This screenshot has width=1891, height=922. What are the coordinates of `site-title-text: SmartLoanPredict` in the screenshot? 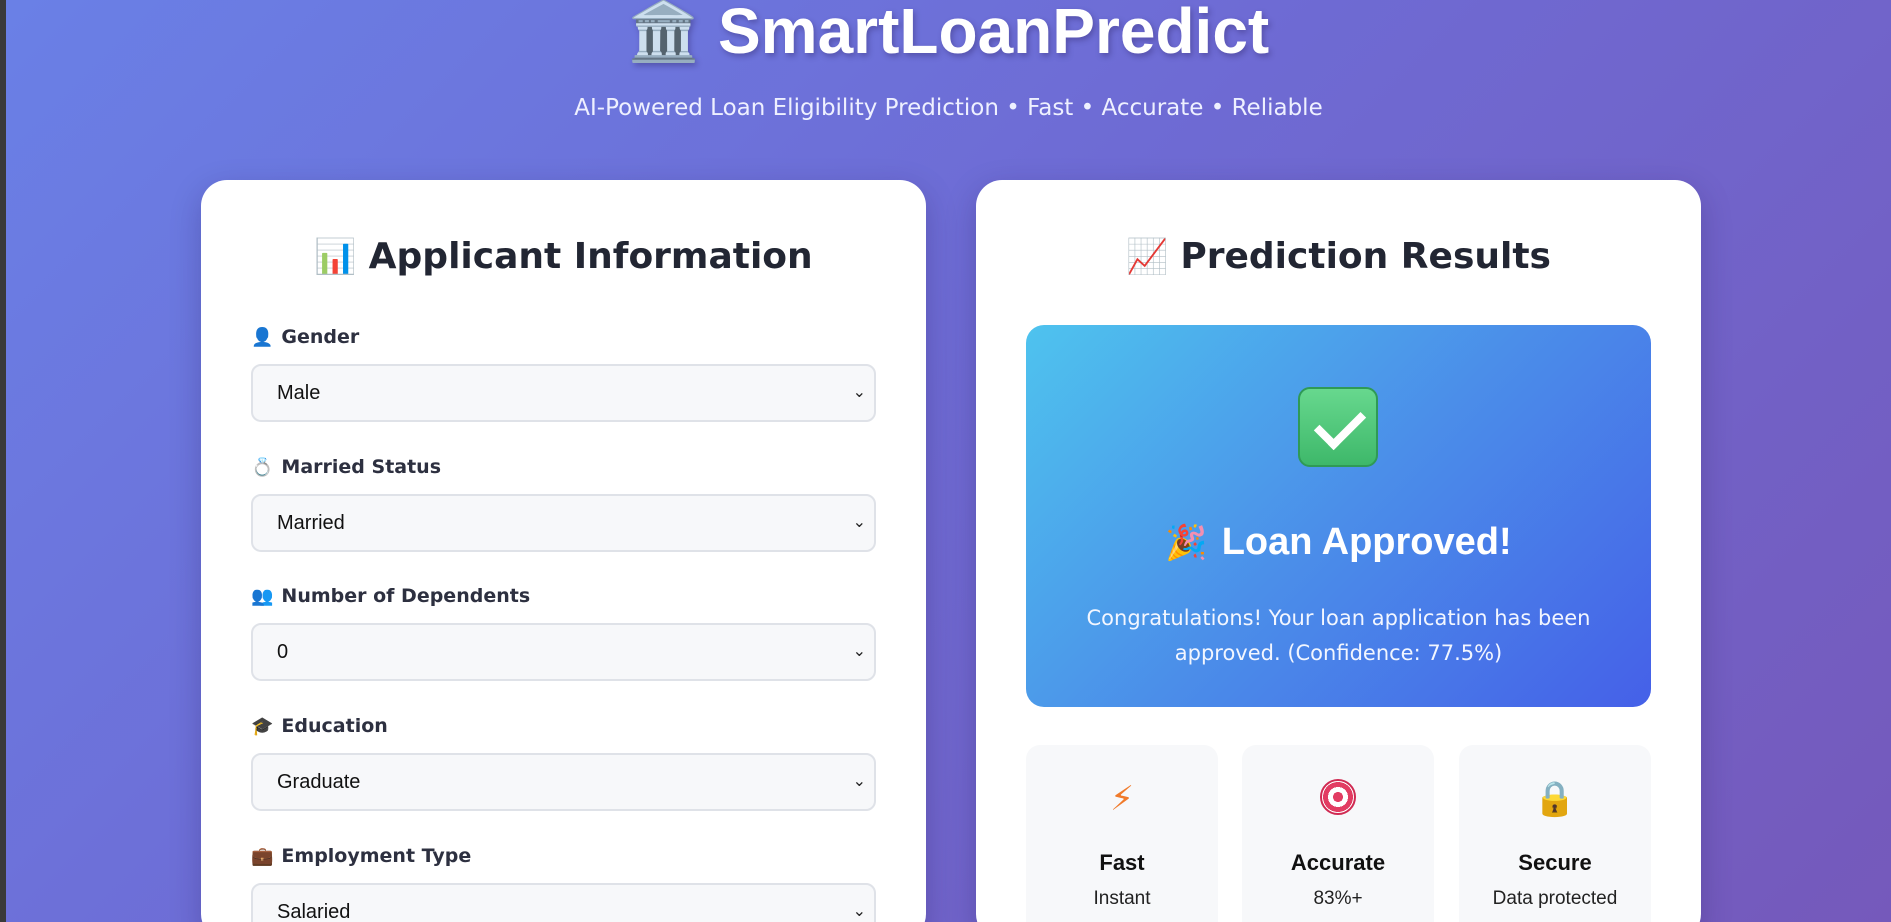 It's located at (993, 33).